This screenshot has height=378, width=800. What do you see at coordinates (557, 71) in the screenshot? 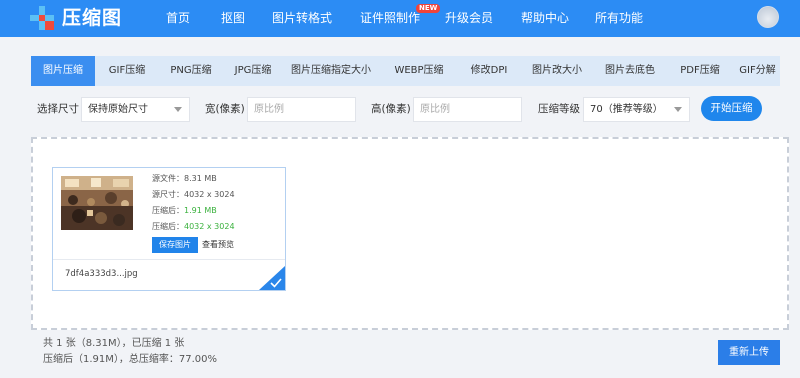
I see `tab-resize-image: 图片改大小` at bounding box center [557, 71].